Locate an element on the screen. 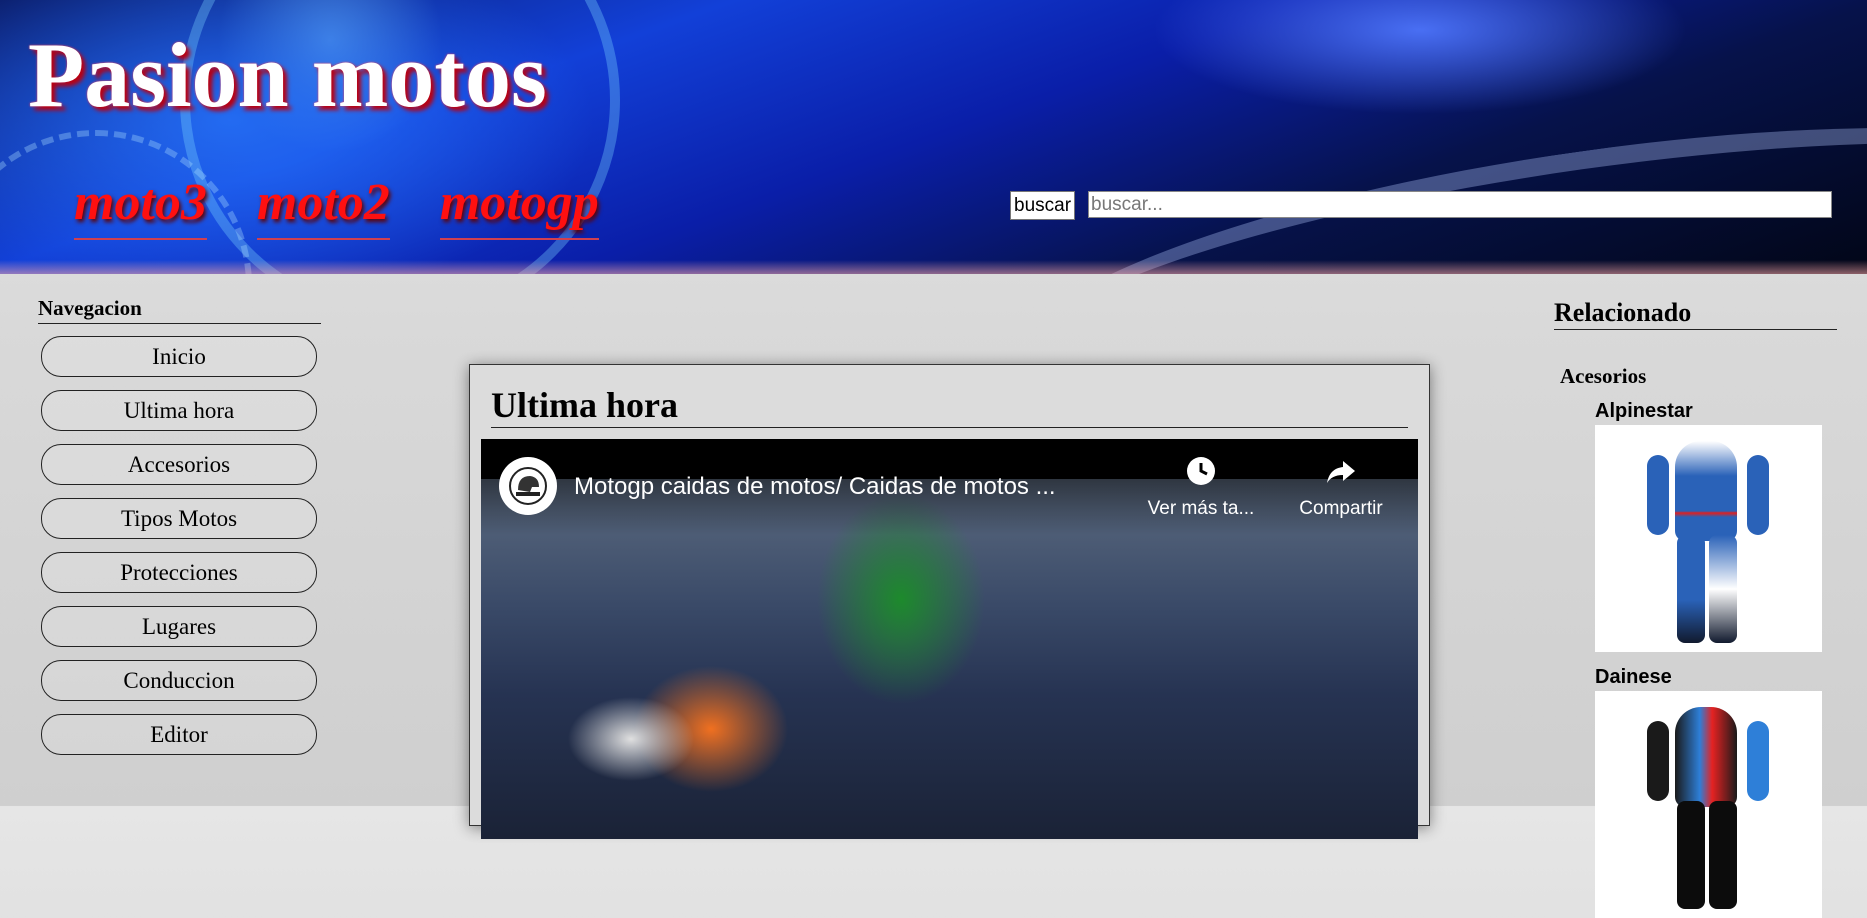 The height and width of the screenshot is (918, 1867). nav-list-item: Conduccion is located at coordinates (181, 680).